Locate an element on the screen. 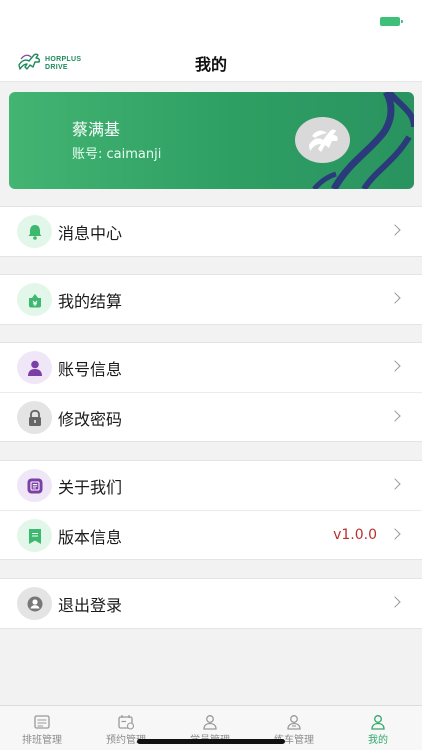 This screenshot has width=422, height=750. menu-item-logout: 退出登录 is located at coordinates (211, 603).